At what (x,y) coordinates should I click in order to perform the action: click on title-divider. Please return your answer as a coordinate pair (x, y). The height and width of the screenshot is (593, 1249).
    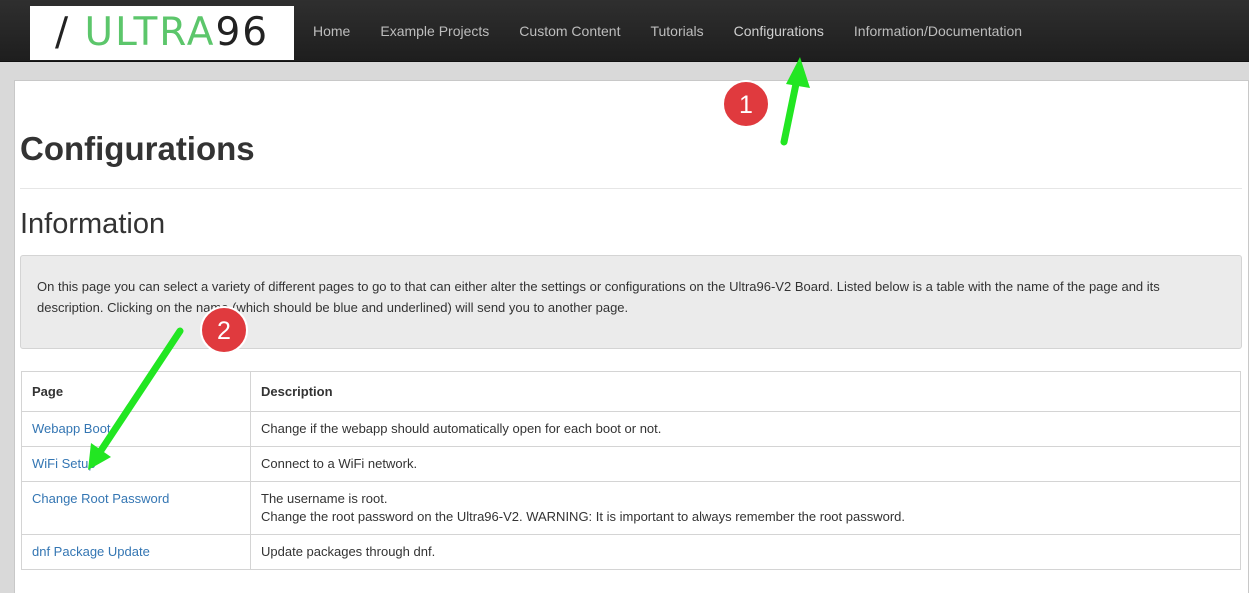
    Looking at the image, I should click on (631, 188).